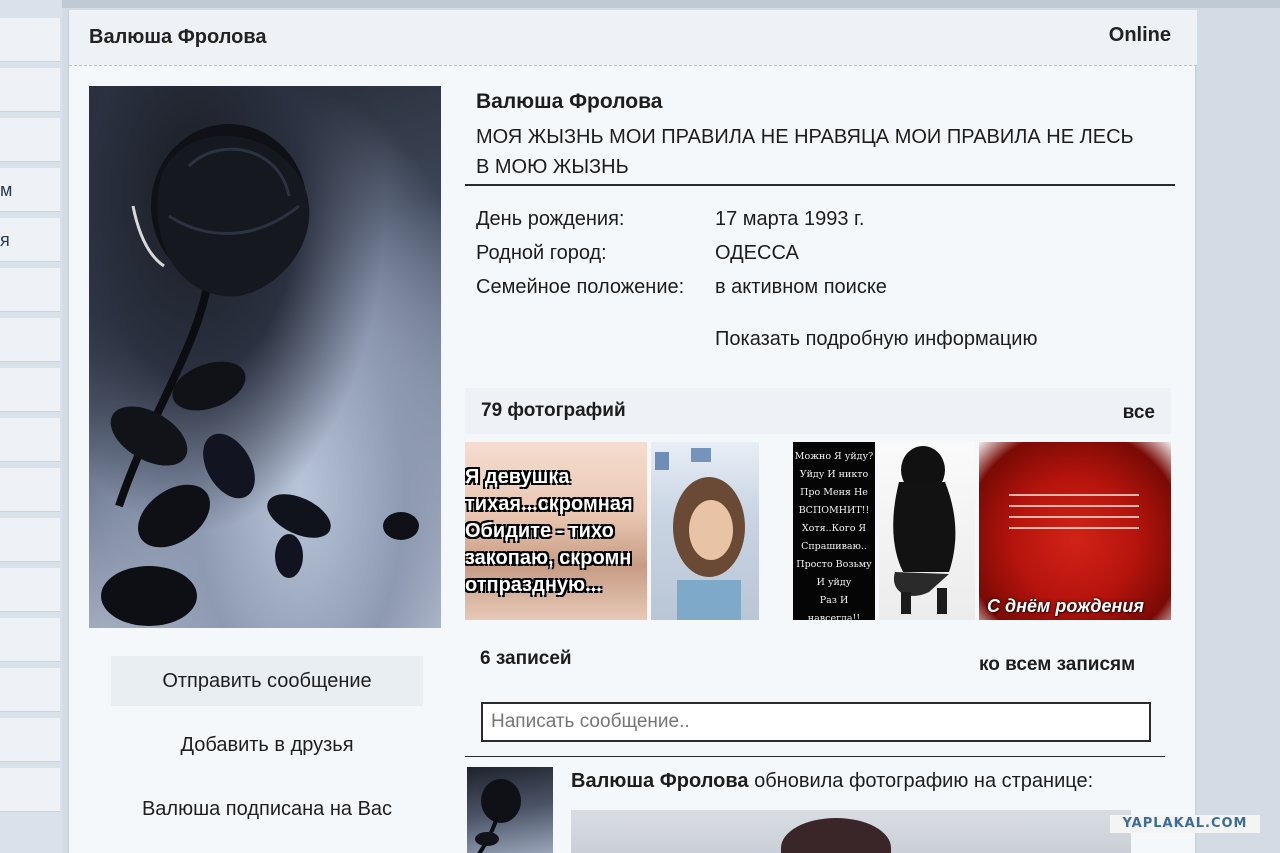 This screenshot has height=853, width=1280. I want to click on post-action-text: обновила фотографию на странице:, so click(921, 781).